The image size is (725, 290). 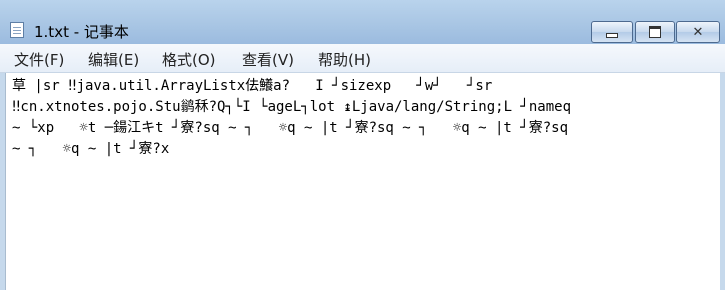 I want to click on close-icon: ✕, so click(x=698, y=32).